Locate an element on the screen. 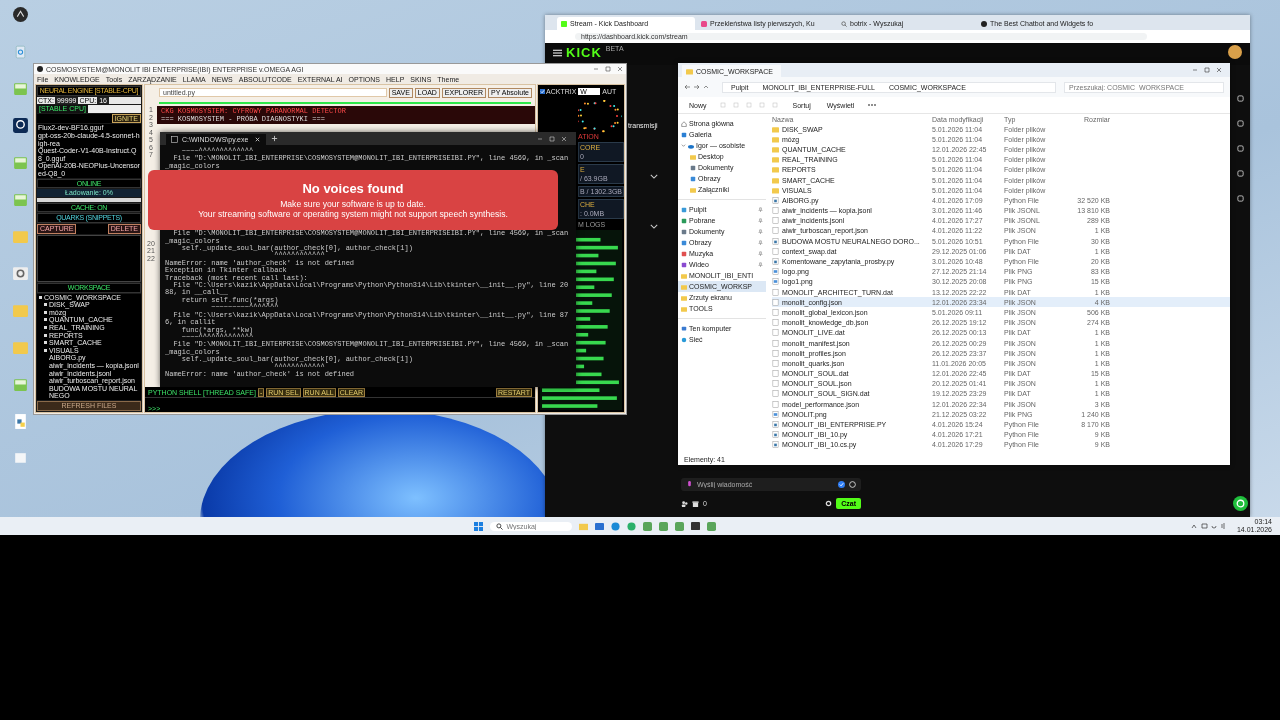 The width and height of the screenshot is (1280, 720). emoji-icon is located at coordinates (852, 484).